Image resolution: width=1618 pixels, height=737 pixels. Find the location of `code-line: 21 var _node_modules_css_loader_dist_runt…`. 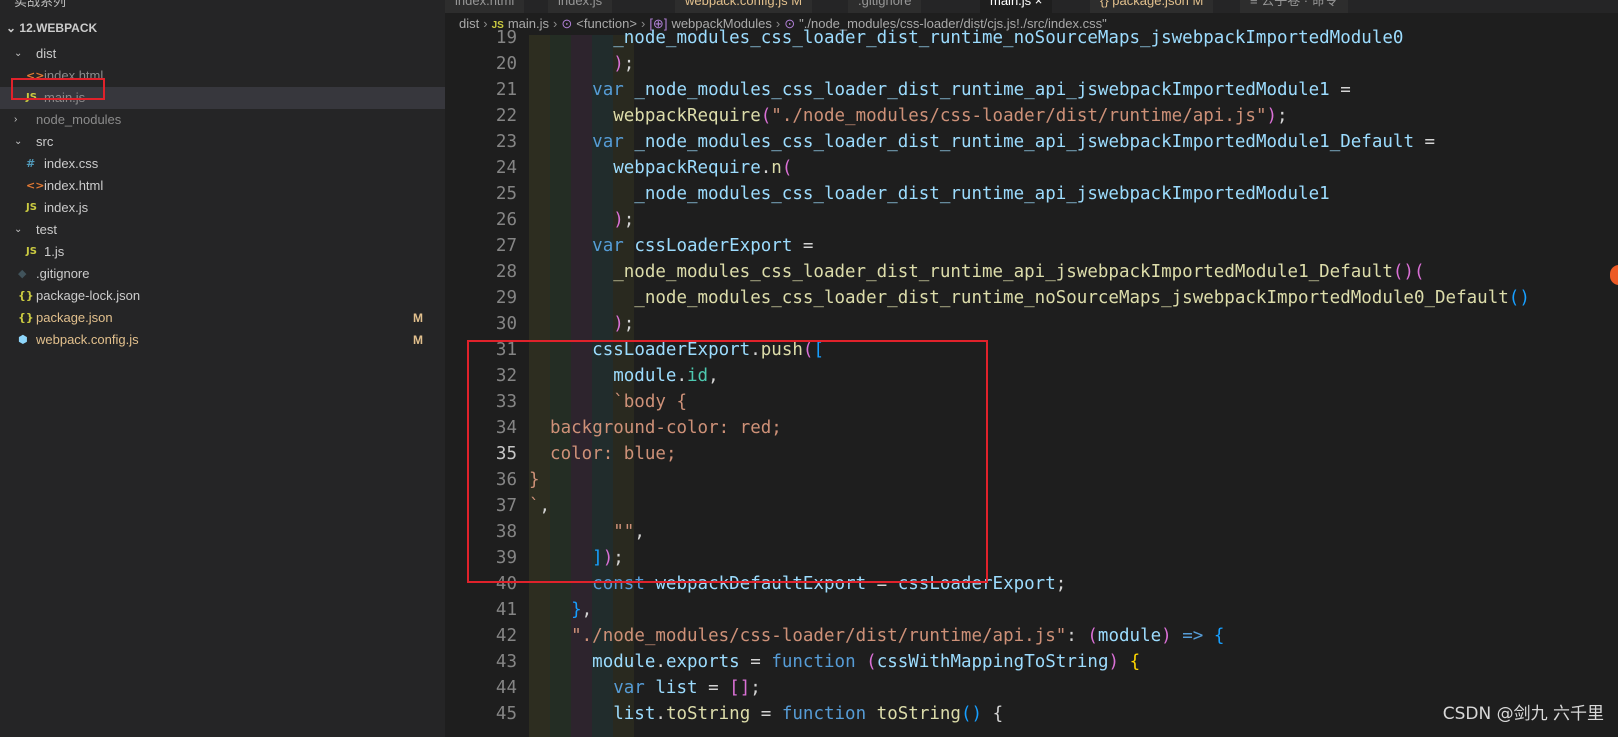

code-line: 21 var _node_modules_css_loader_dist_runt… is located at coordinates (1031, 90).